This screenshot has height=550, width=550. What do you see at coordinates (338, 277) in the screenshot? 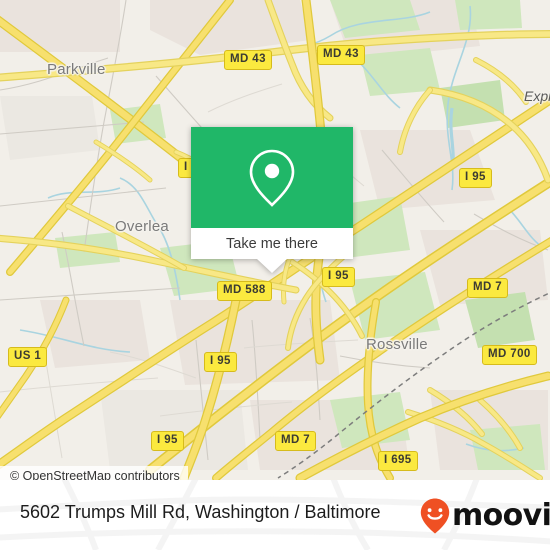
I see `shield-i-95-center: I 95` at bounding box center [338, 277].